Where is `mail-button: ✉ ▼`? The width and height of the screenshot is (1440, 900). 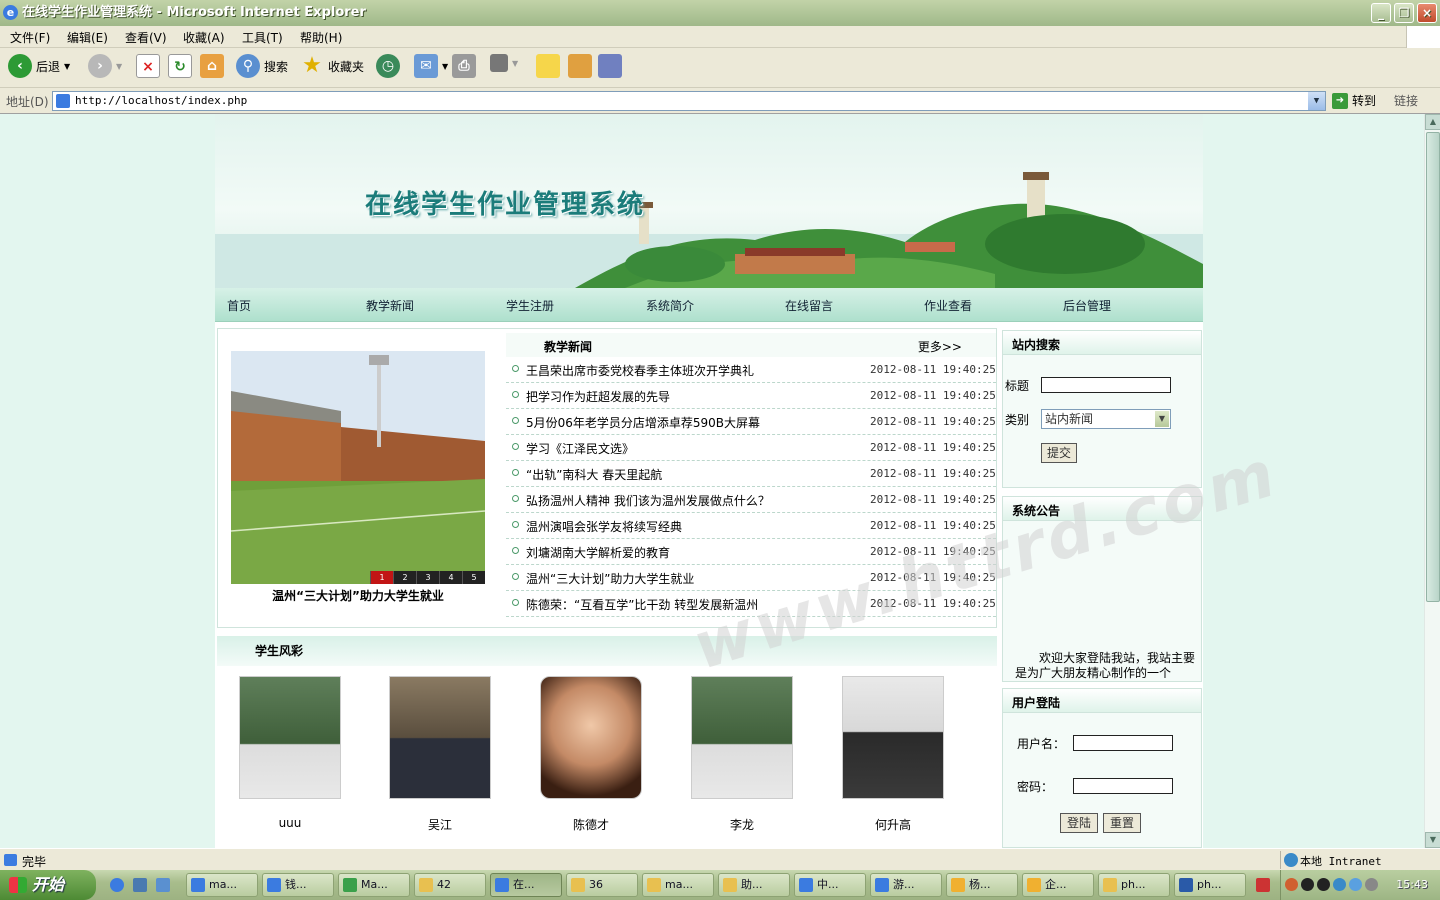 mail-button: ✉ ▼ is located at coordinates (431, 66).